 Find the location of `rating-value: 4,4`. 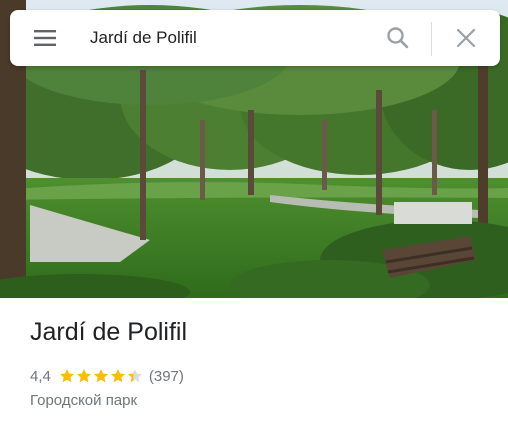

rating-value: 4,4 is located at coordinates (40, 376).